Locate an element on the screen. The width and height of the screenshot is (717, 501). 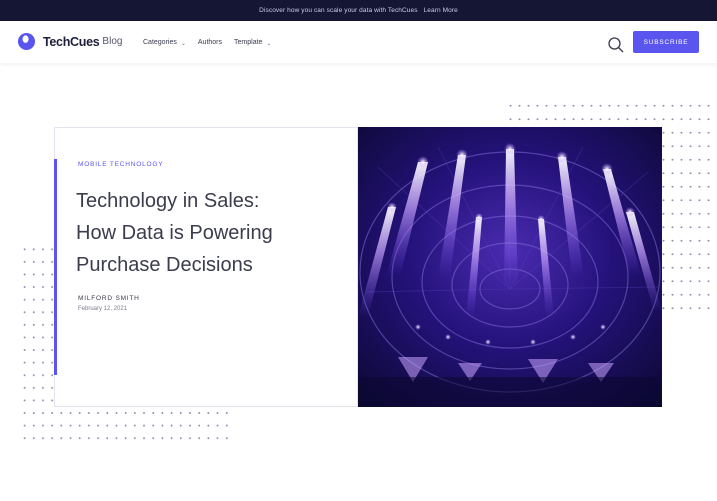
article-category: MOBILE TECHNOLOGY is located at coordinates (120, 164).